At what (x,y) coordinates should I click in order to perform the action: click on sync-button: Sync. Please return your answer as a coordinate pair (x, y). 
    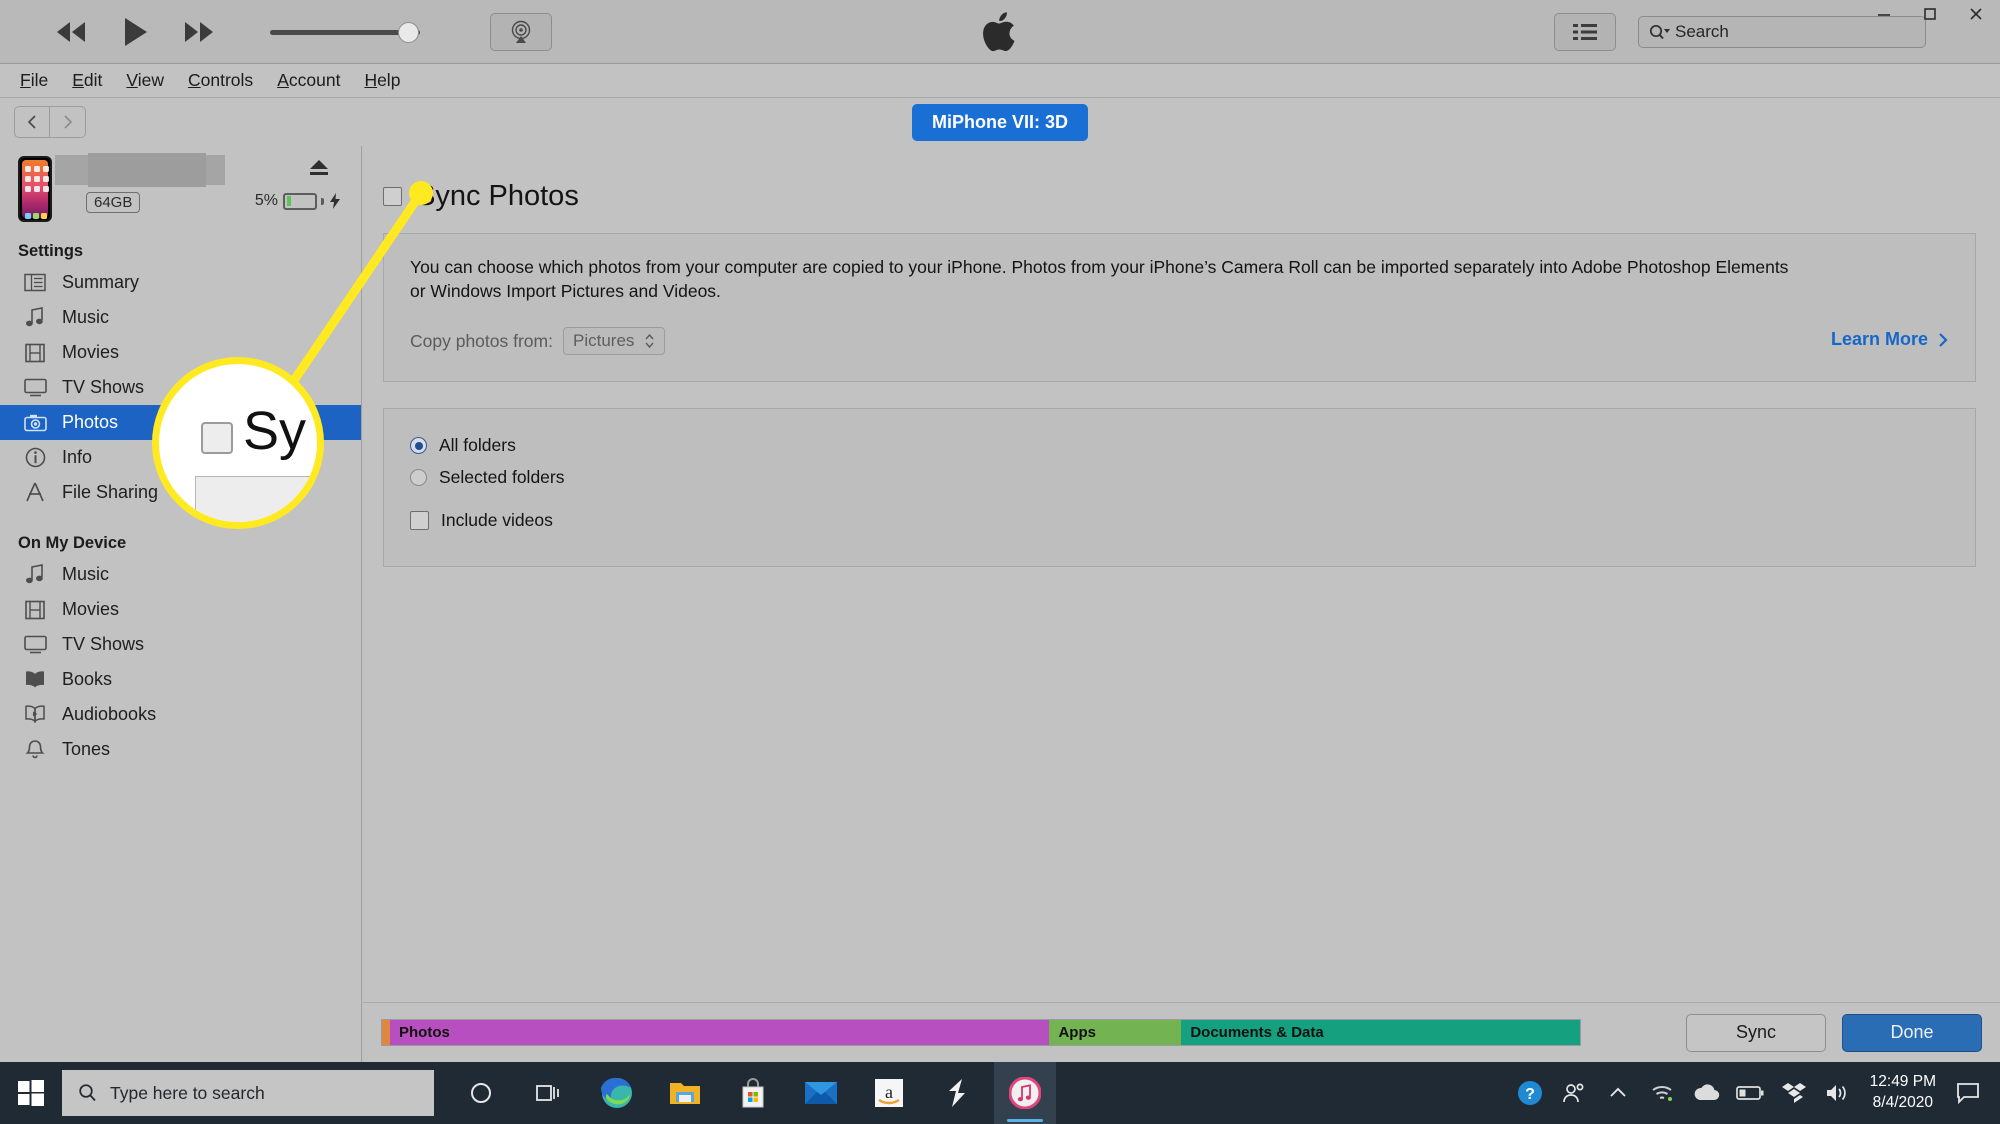
    Looking at the image, I should click on (1756, 1032).